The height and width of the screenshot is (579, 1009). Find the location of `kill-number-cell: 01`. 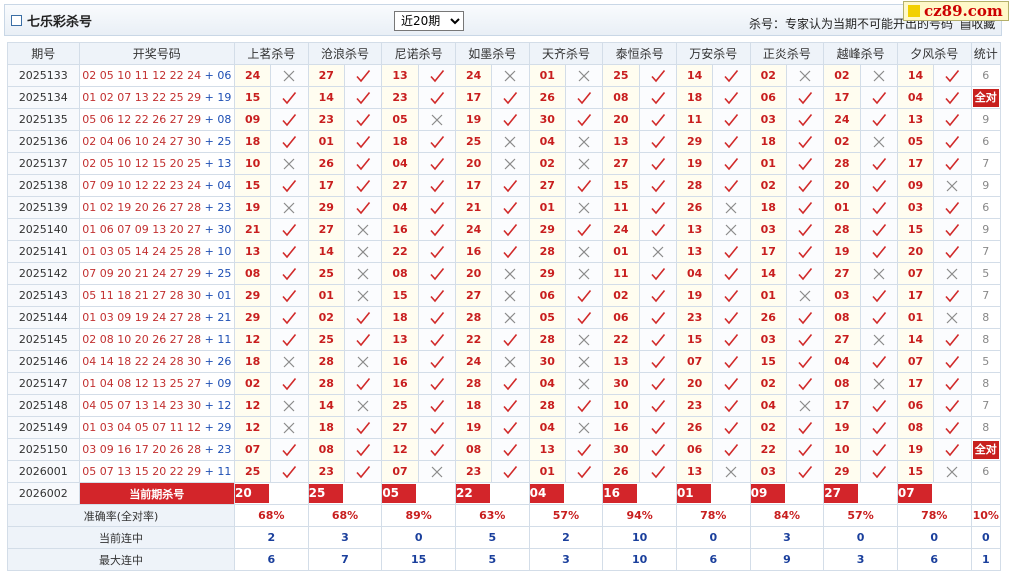

kill-number-cell: 01 is located at coordinates (326, 295).